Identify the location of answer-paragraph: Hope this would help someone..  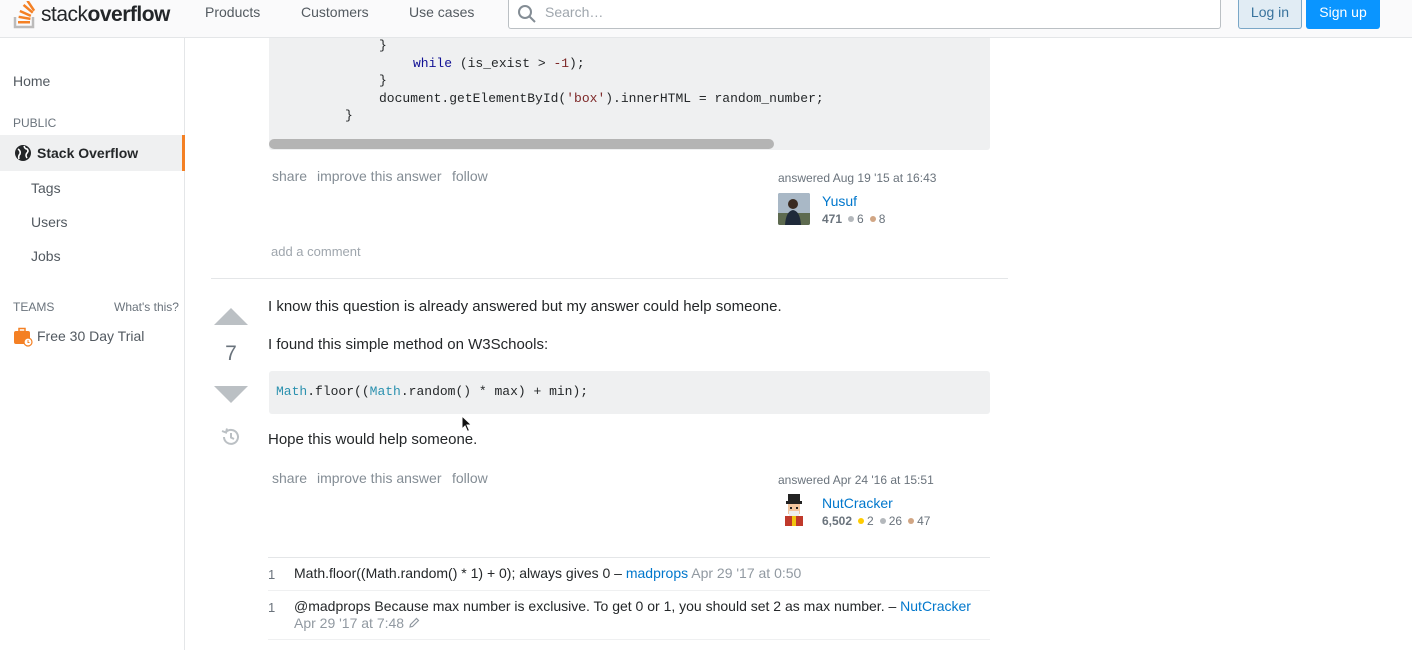
(373, 439).